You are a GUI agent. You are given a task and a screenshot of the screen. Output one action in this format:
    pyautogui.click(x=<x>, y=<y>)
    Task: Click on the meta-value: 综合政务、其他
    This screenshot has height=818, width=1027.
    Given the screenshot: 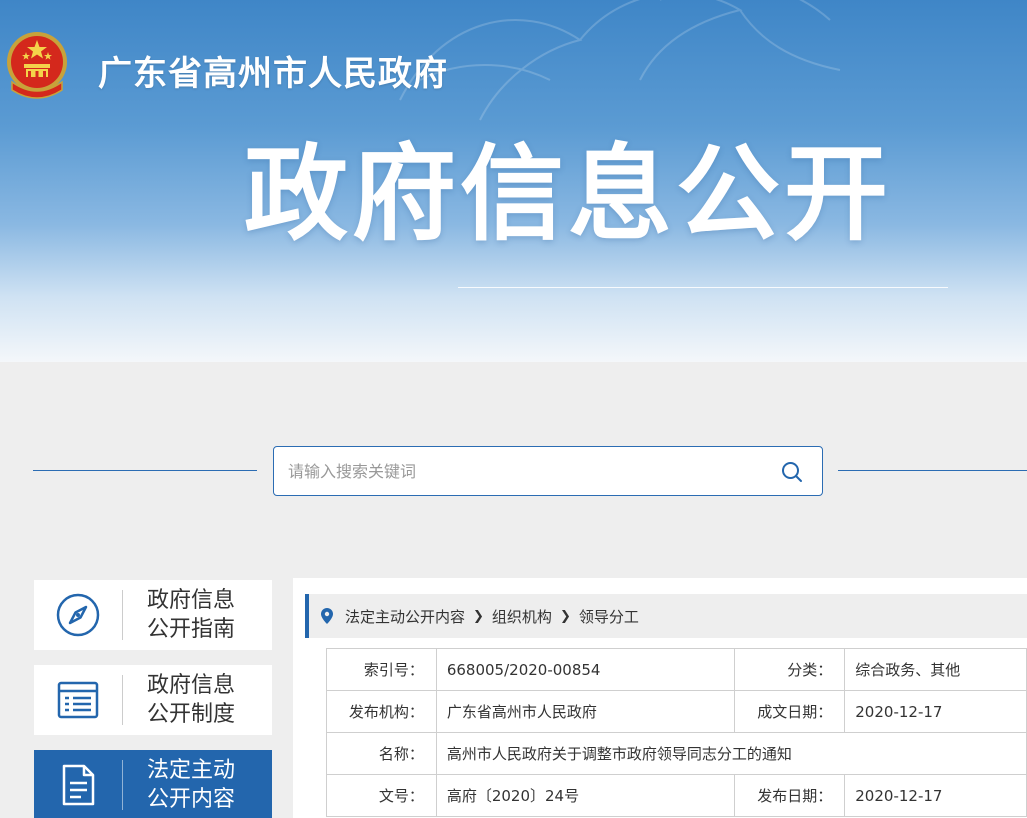 What is the action you would take?
    pyautogui.click(x=935, y=669)
    